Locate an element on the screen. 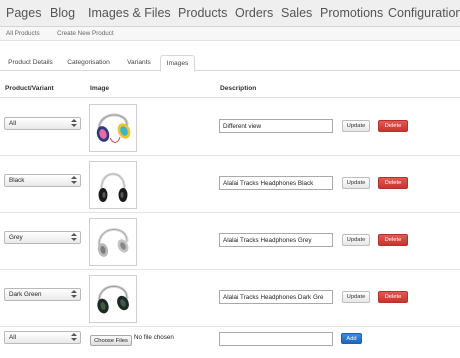  tab-product-details: Product Details is located at coordinates (30, 63).